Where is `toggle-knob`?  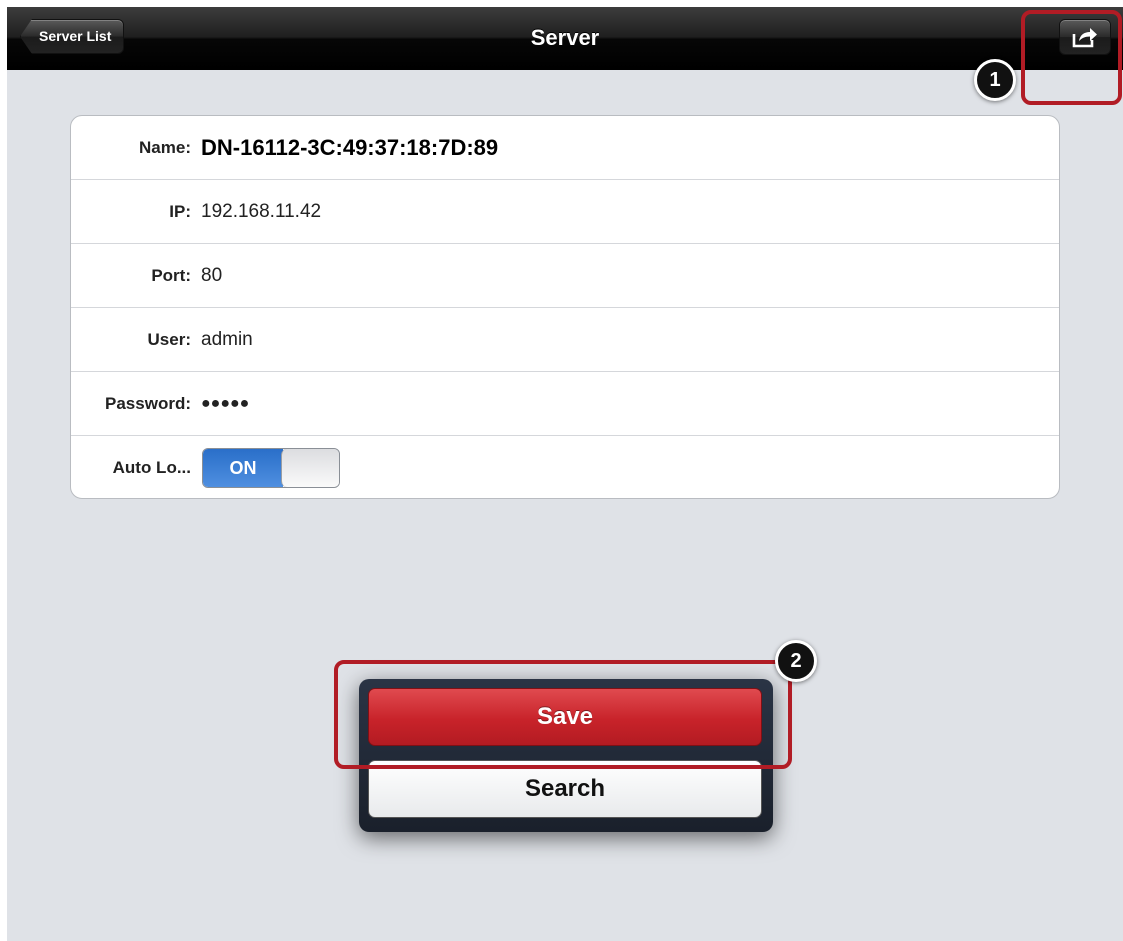
toggle-knob is located at coordinates (310, 468).